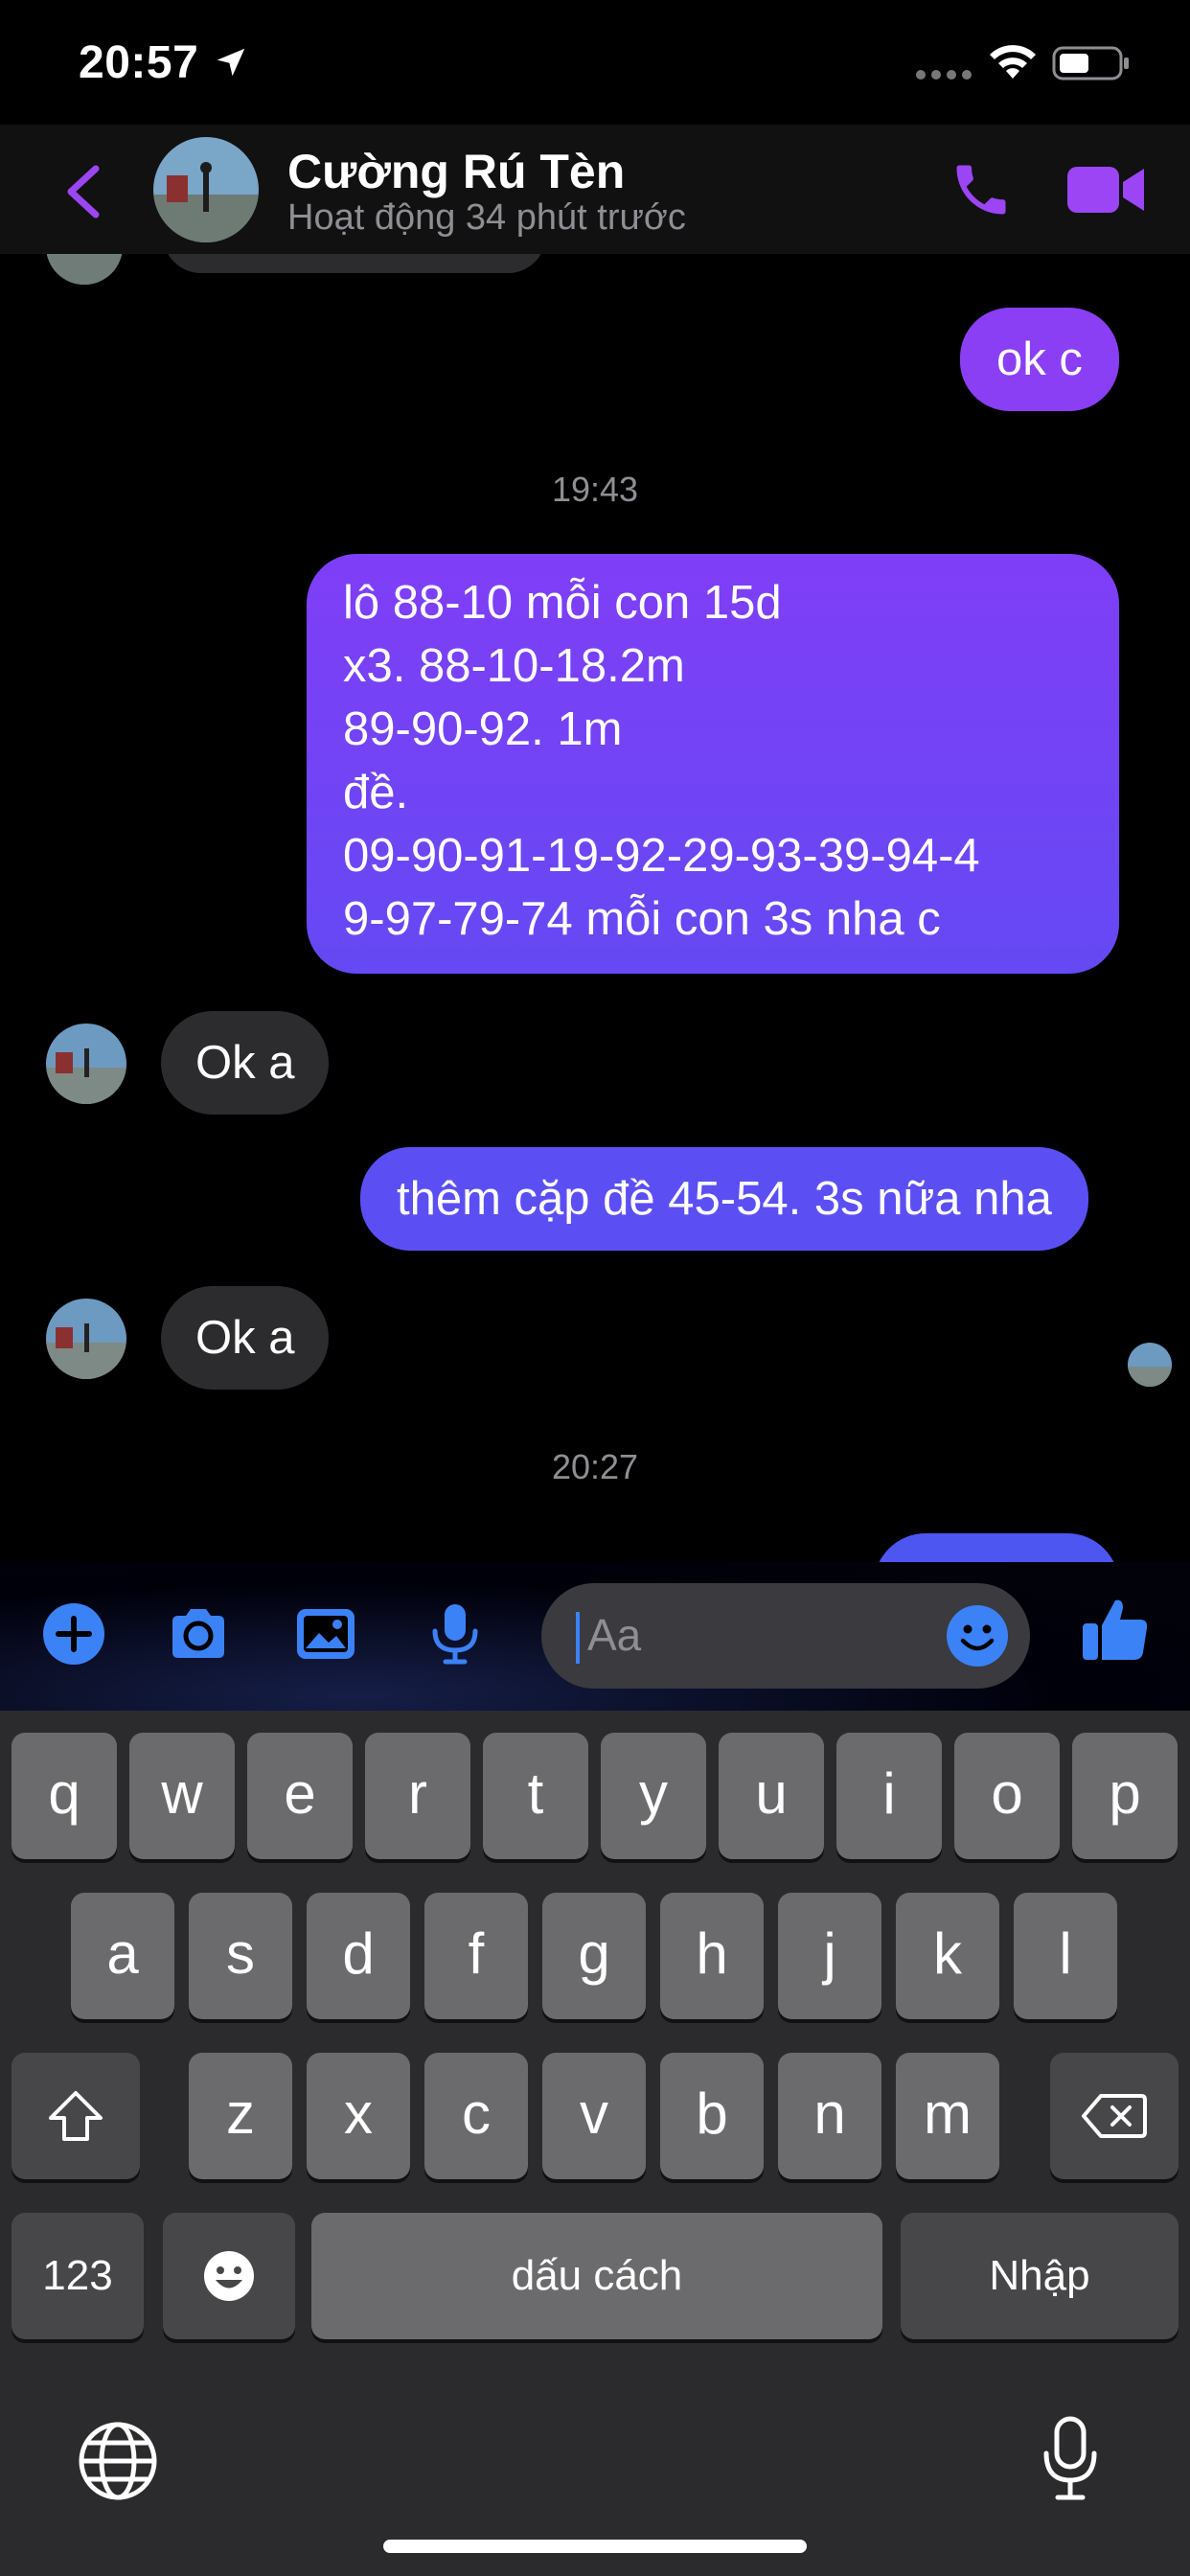  What do you see at coordinates (456, 171) in the screenshot?
I see `contact-name: Cường Rú Tèn` at bounding box center [456, 171].